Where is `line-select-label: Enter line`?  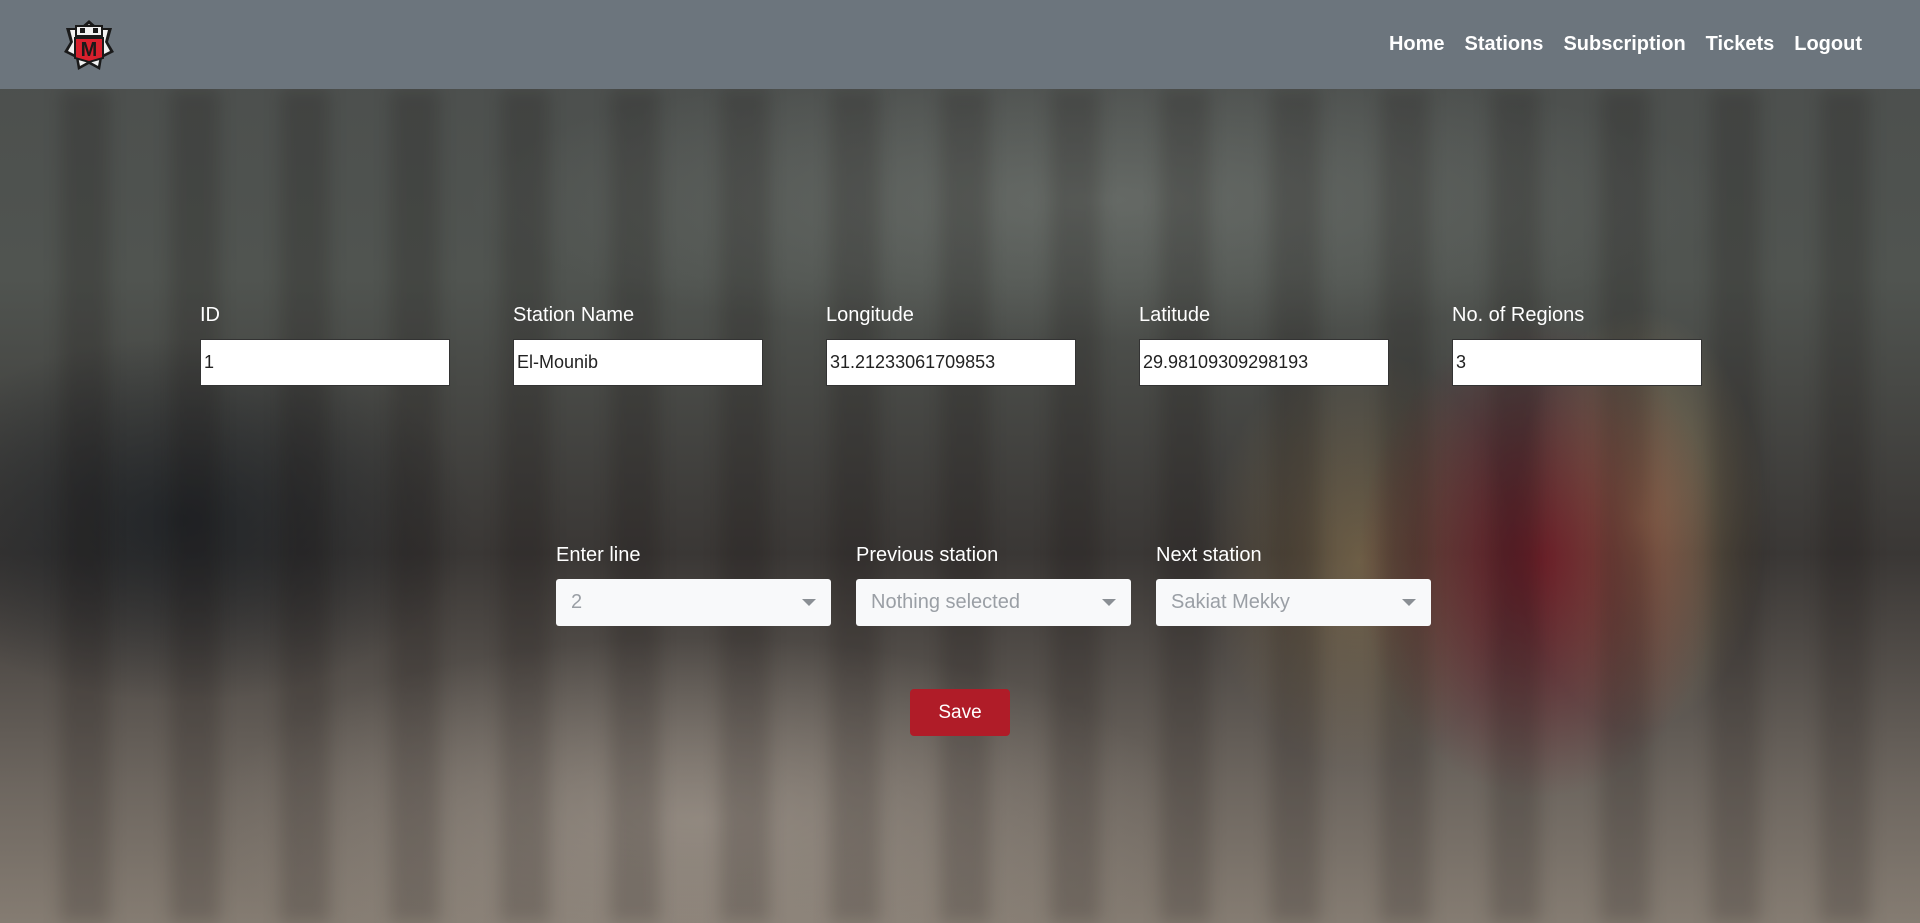 line-select-label: Enter line is located at coordinates (598, 555).